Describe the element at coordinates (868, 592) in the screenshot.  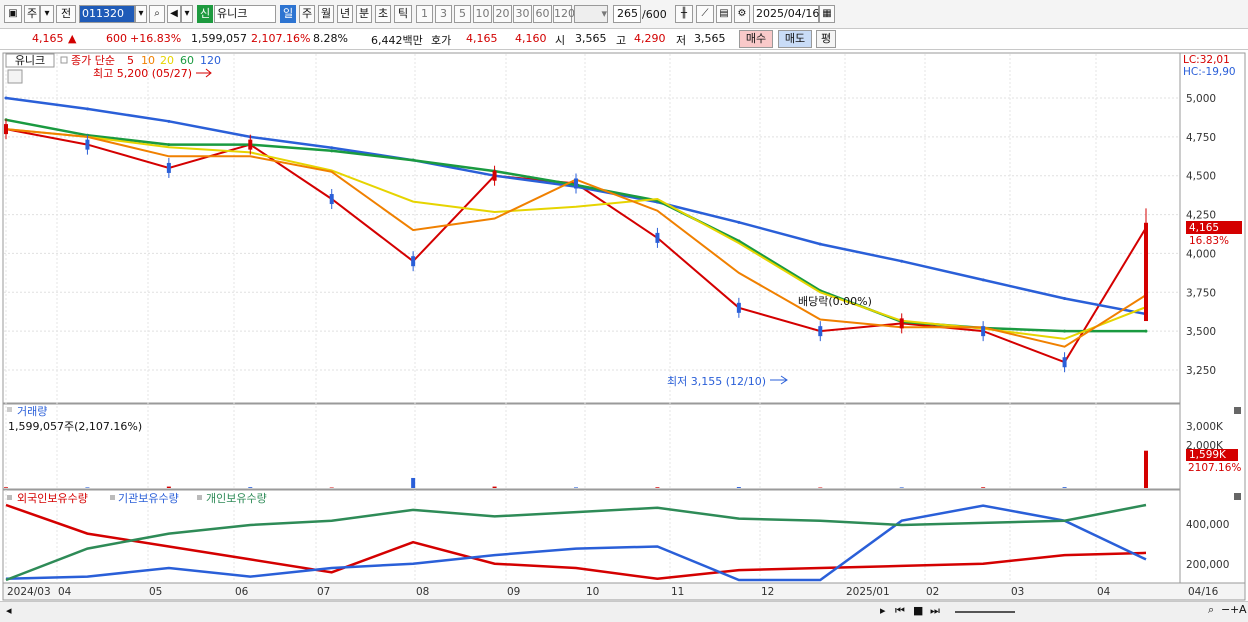
I see `x-tick: 2025/01` at that location.